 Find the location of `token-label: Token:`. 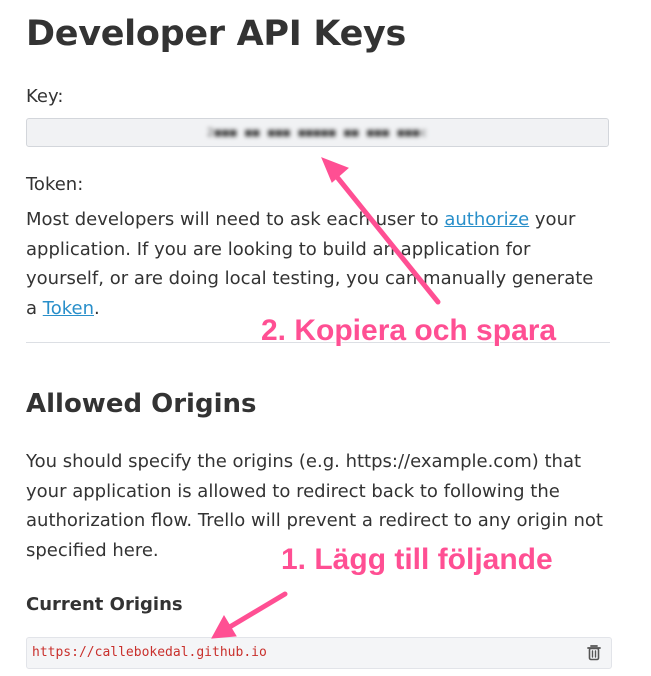

token-label: Token: is located at coordinates (55, 184).